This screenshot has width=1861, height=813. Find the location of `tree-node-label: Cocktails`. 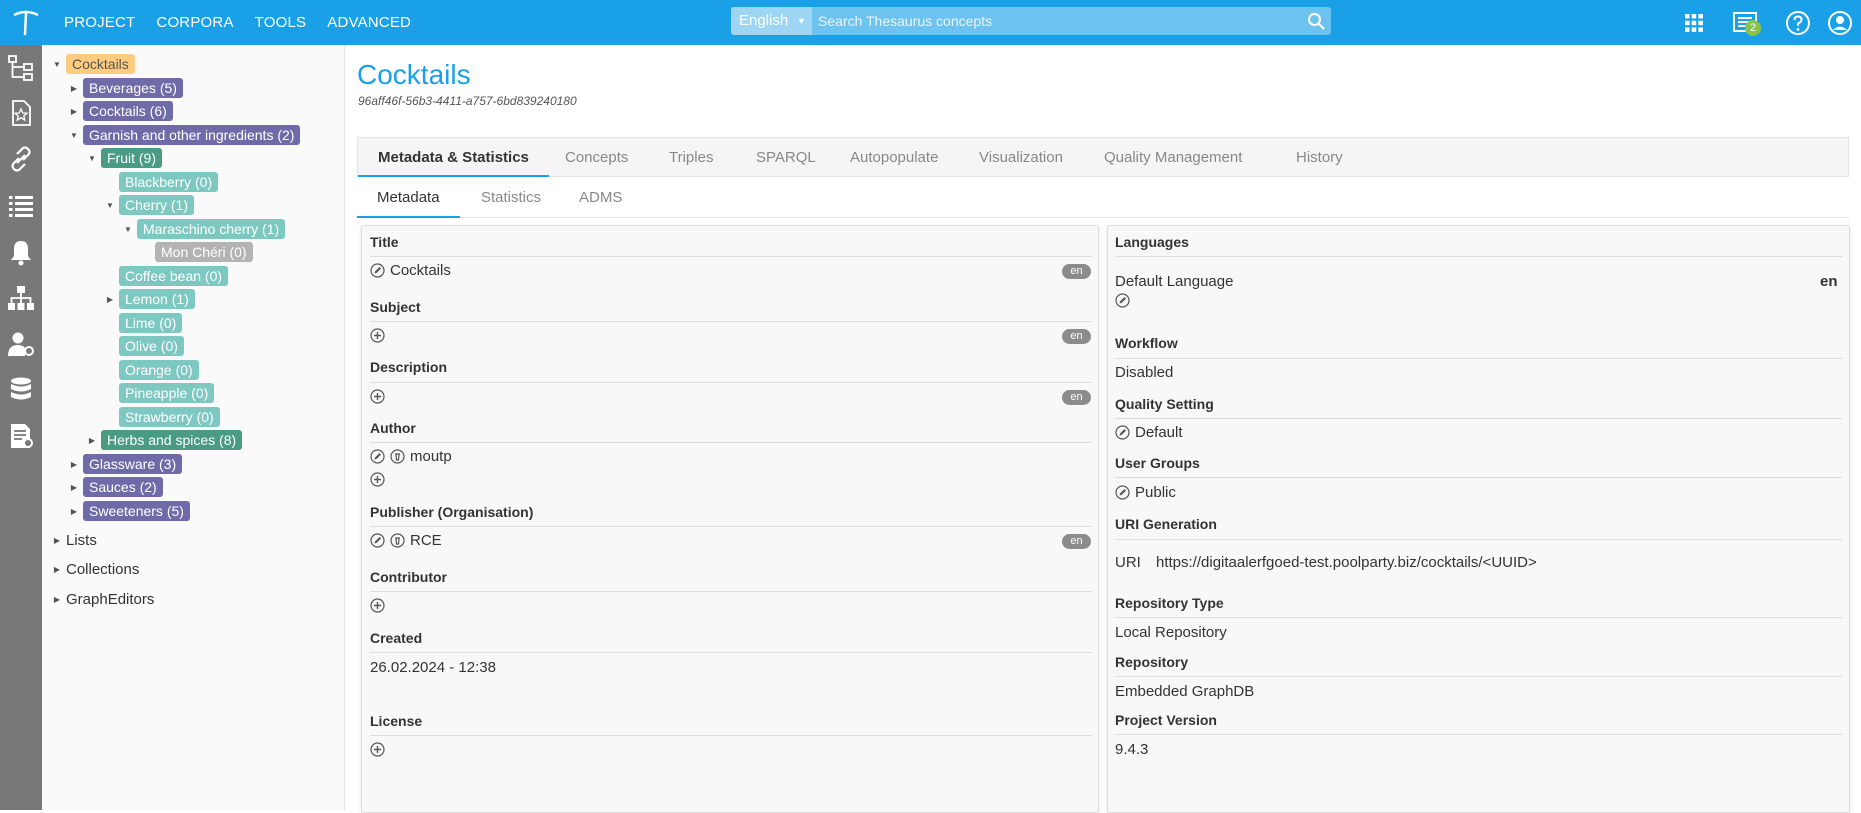

tree-node-label: Cocktails is located at coordinates (100, 64).